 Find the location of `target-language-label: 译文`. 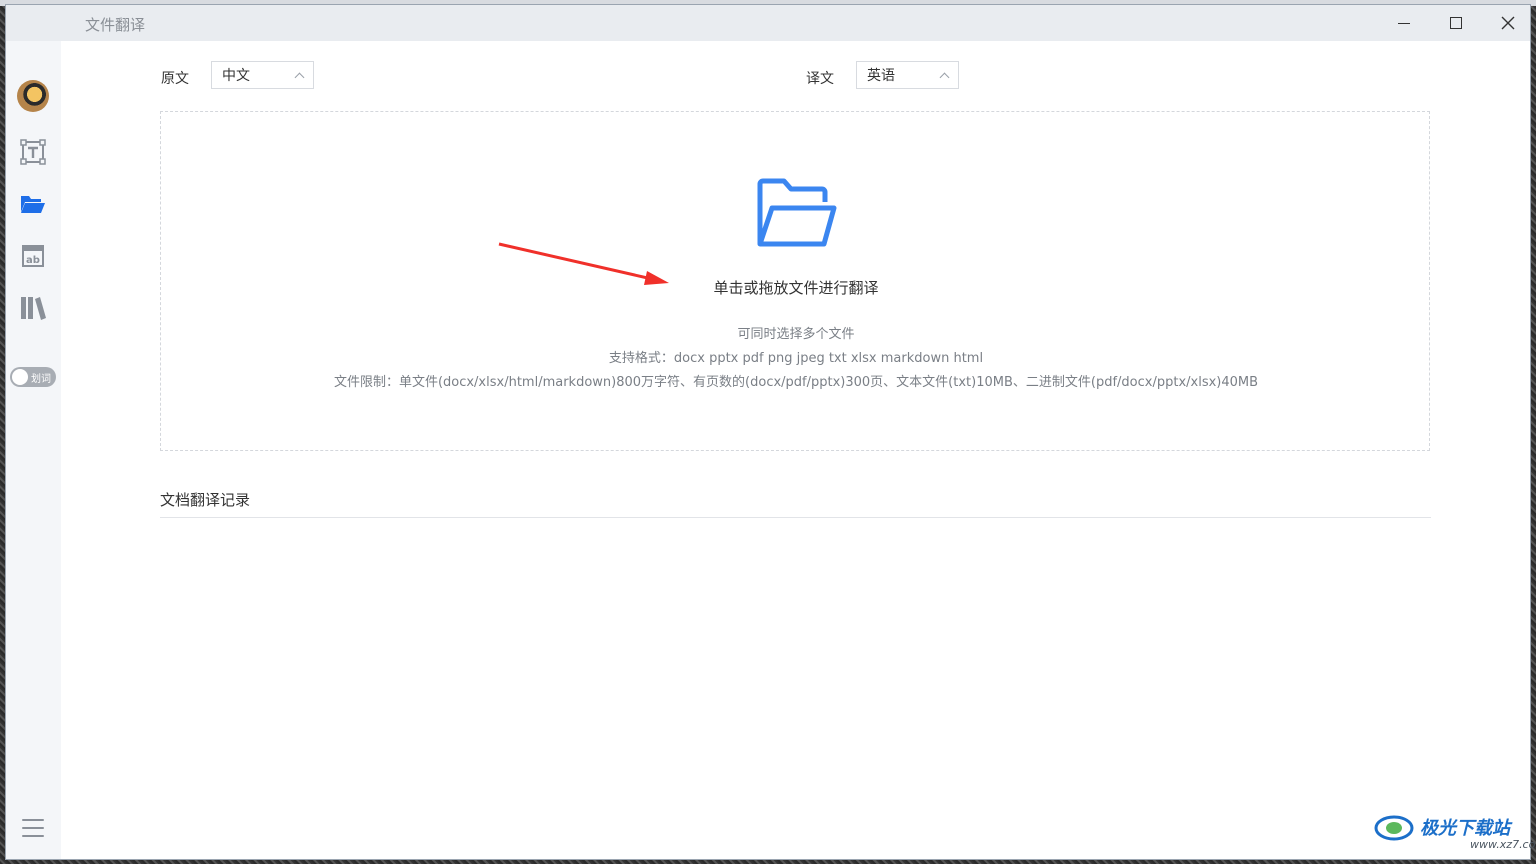

target-language-label: 译文 is located at coordinates (820, 79).